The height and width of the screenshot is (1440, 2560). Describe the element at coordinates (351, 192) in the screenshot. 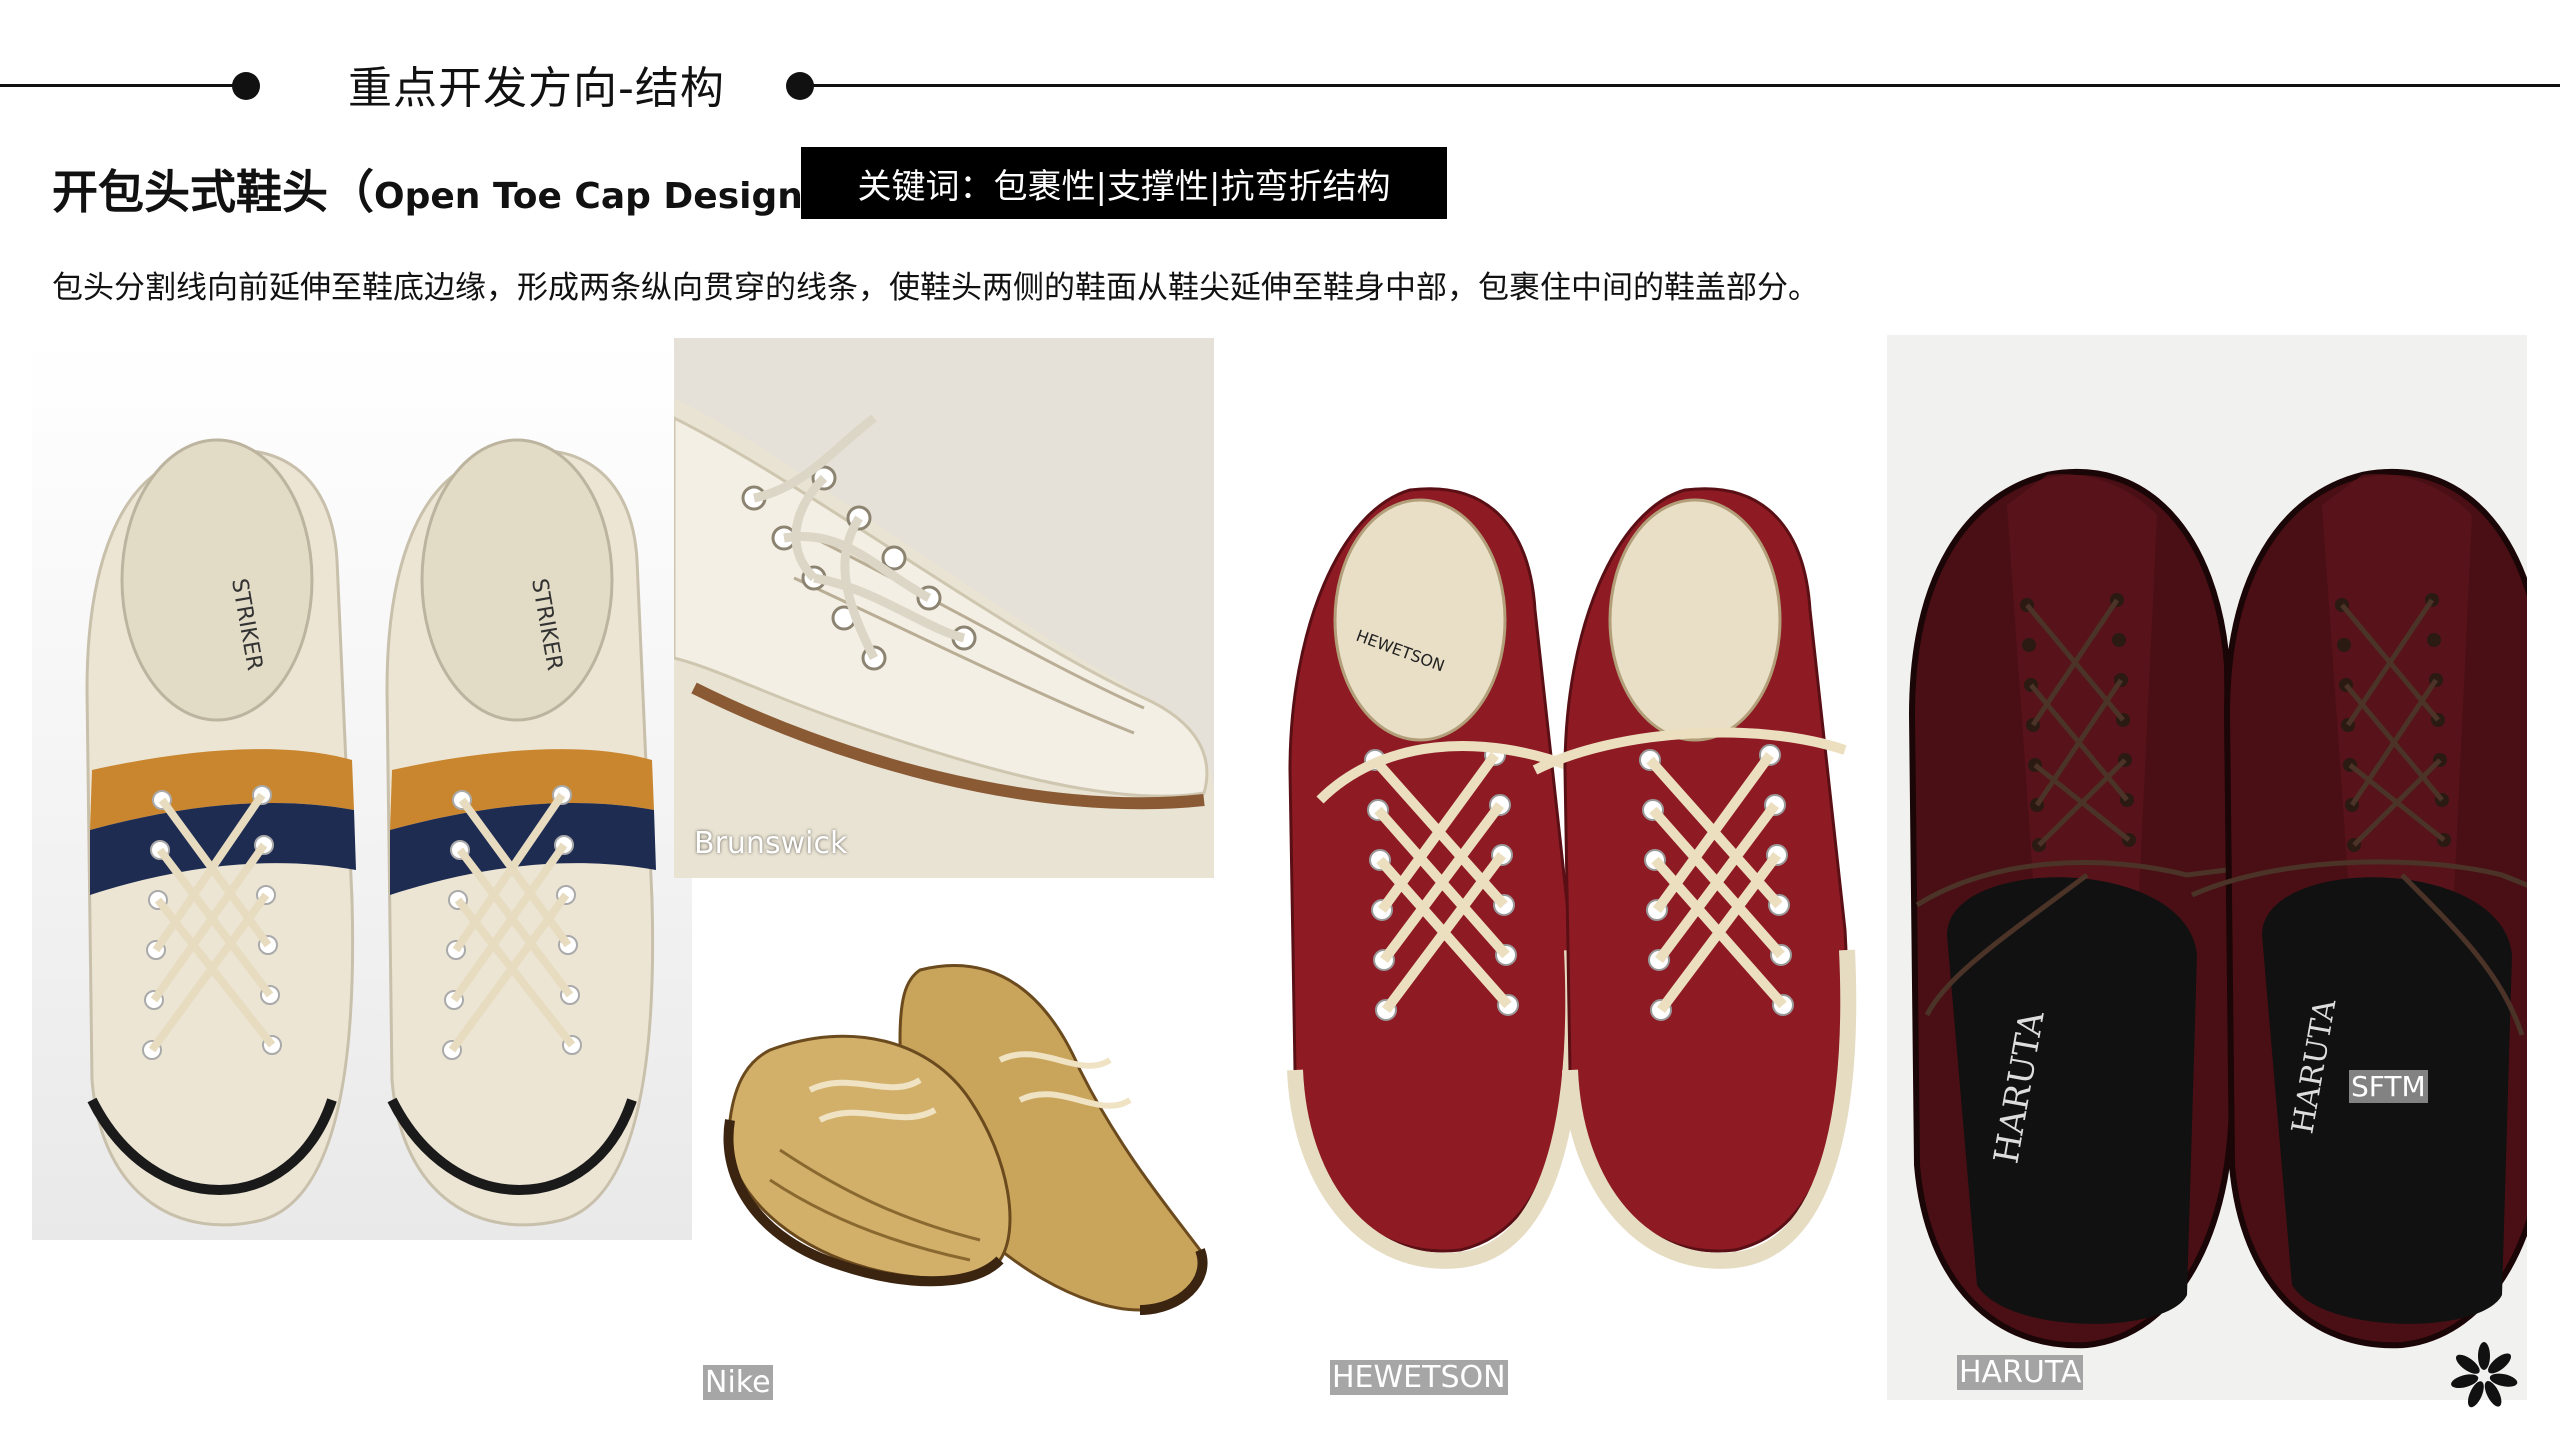

I see `heading-open-paren: （` at that location.